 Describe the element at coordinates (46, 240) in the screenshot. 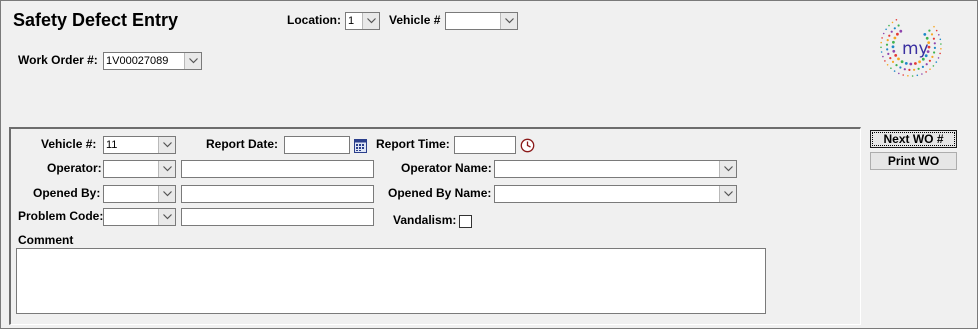

I see `comment-label: Comment` at that location.